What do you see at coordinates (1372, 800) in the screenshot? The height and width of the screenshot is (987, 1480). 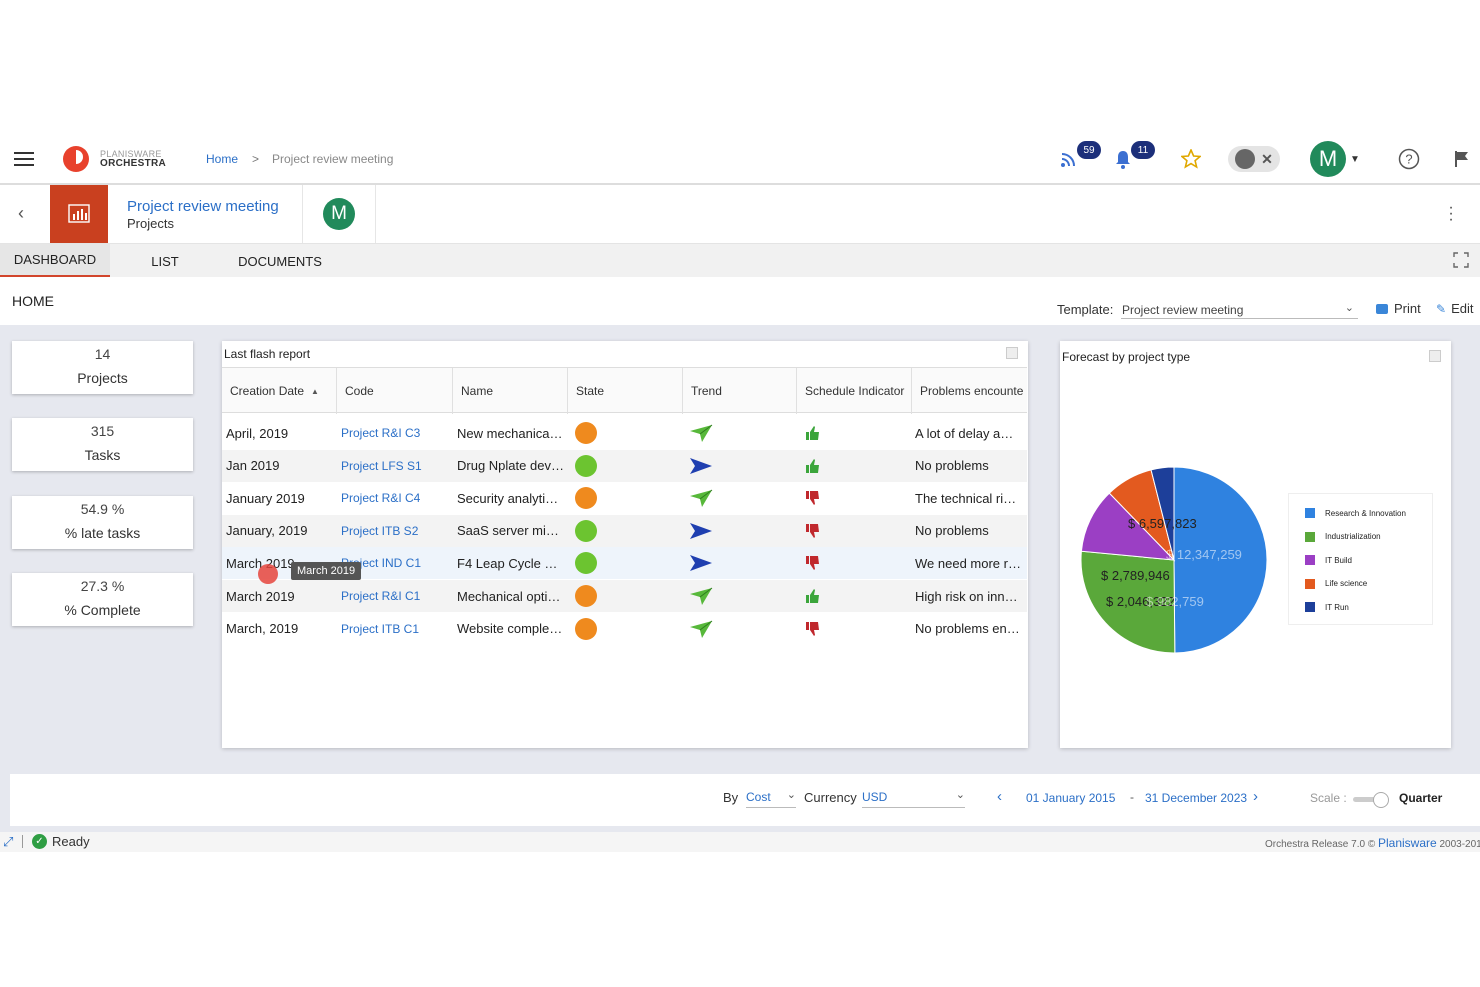 I see `scale-slider` at bounding box center [1372, 800].